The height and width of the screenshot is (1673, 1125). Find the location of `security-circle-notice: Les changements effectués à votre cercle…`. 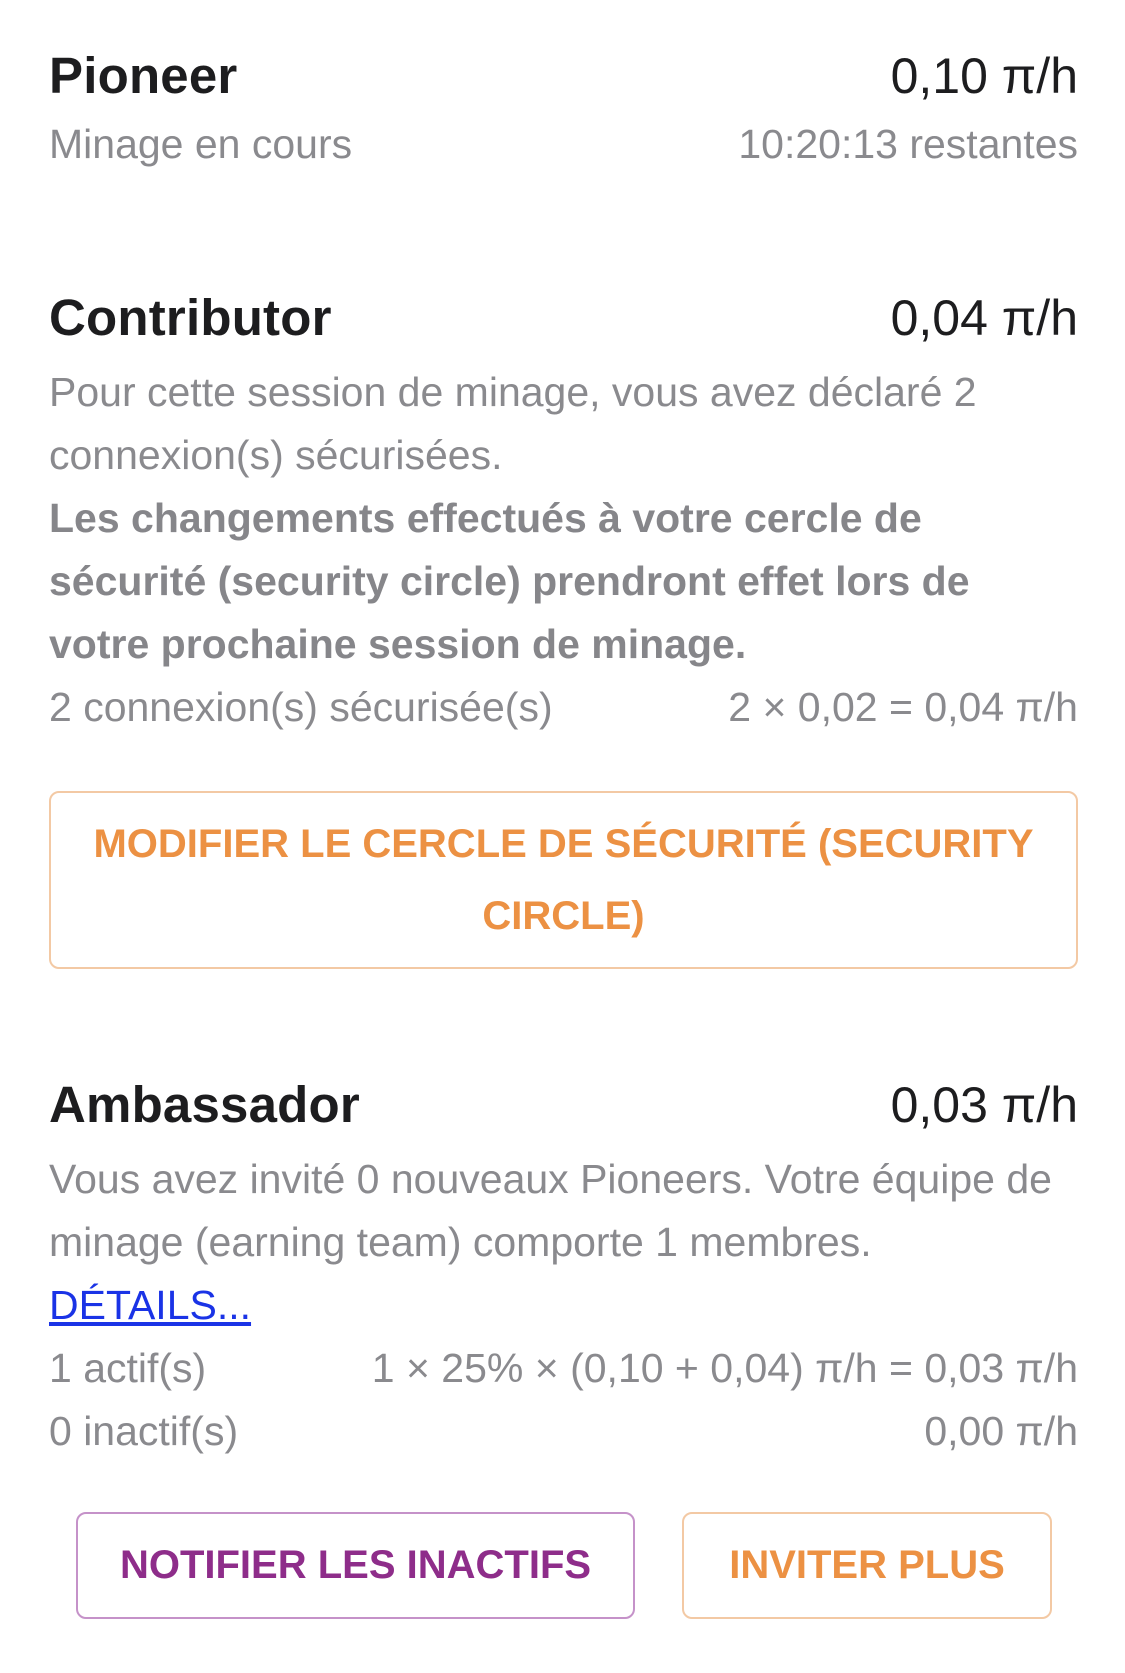

security-circle-notice: Les changements effectués à votre cercle… is located at coordinates (509, 581).